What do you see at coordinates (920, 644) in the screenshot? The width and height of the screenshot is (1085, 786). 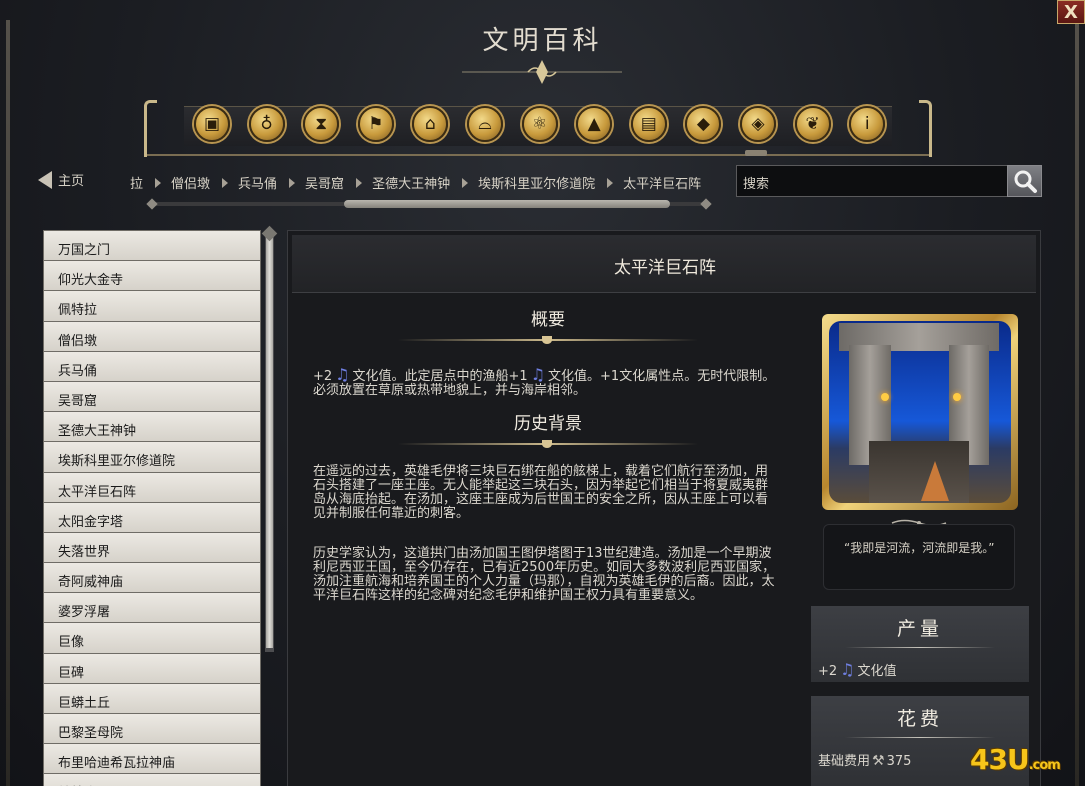 I see `yield-panel: 产量 +2 ♫ 文化值` at bounding box center [920, 644].